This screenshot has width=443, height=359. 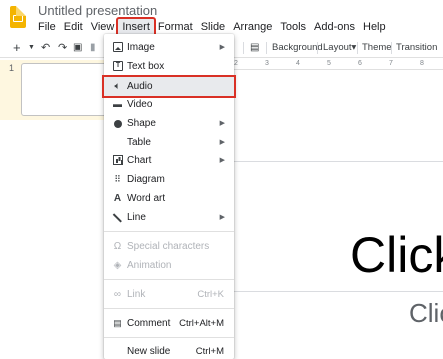 I want to click on new-slide-button: +, so click(x=17, y=47).